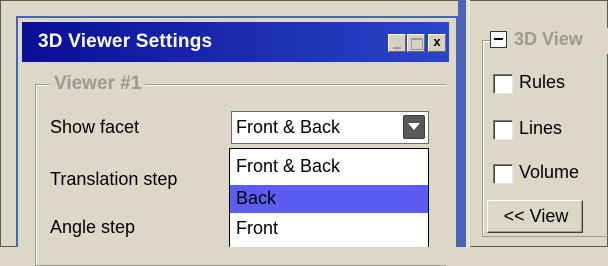 The width and height of the screenshot is (608, 266). I want to click on chevron-down-icon, so click(414, 126).